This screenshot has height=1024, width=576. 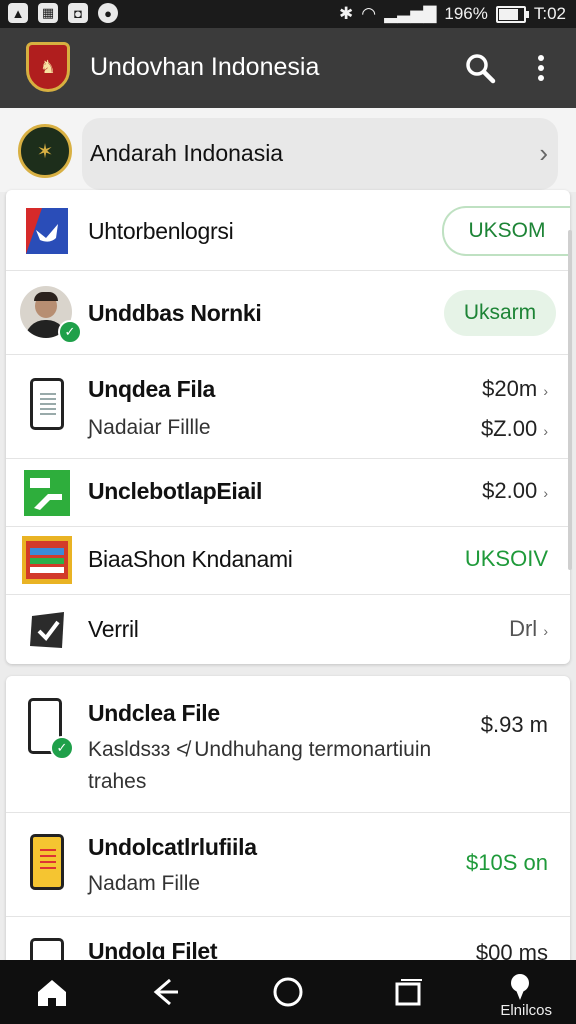 I want to click on photo-icon: ▲, so click(x=18, y=13).